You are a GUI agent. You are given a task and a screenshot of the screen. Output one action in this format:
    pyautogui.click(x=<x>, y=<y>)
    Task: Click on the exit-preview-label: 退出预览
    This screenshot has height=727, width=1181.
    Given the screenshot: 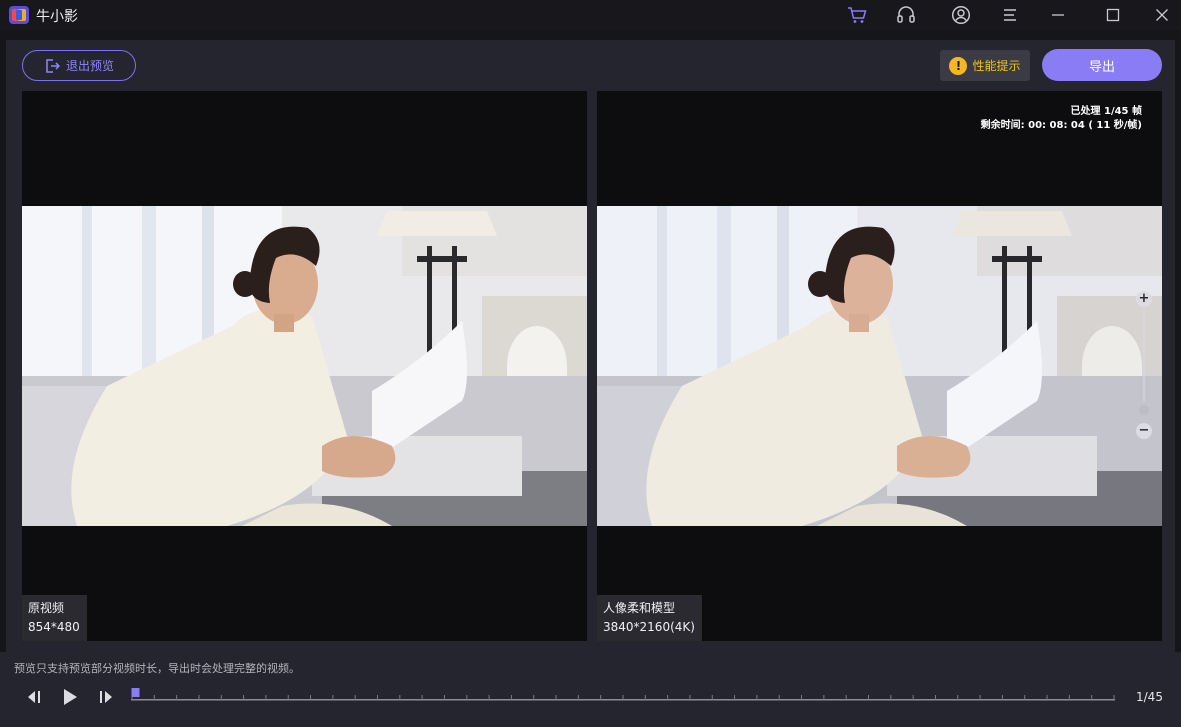 What is the action you would take?
    pyautogui.click(x=89, y=66)
    